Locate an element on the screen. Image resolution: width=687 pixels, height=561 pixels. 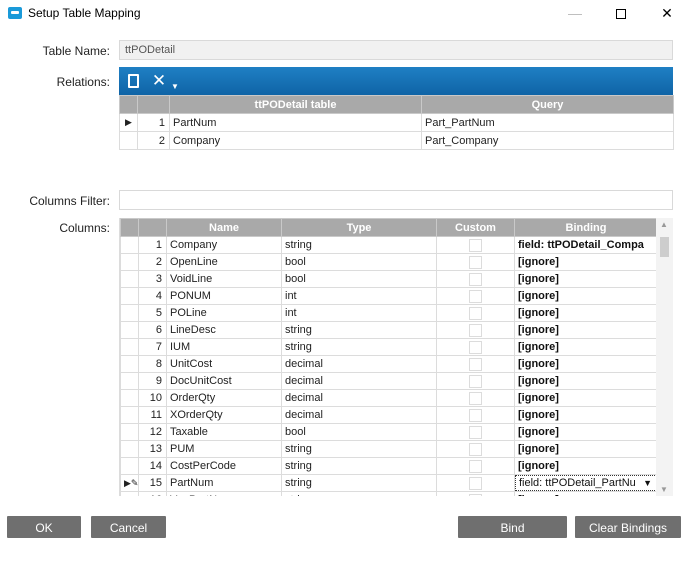
scroll-down-icon: ▼ is located at coordinates (664, 489).